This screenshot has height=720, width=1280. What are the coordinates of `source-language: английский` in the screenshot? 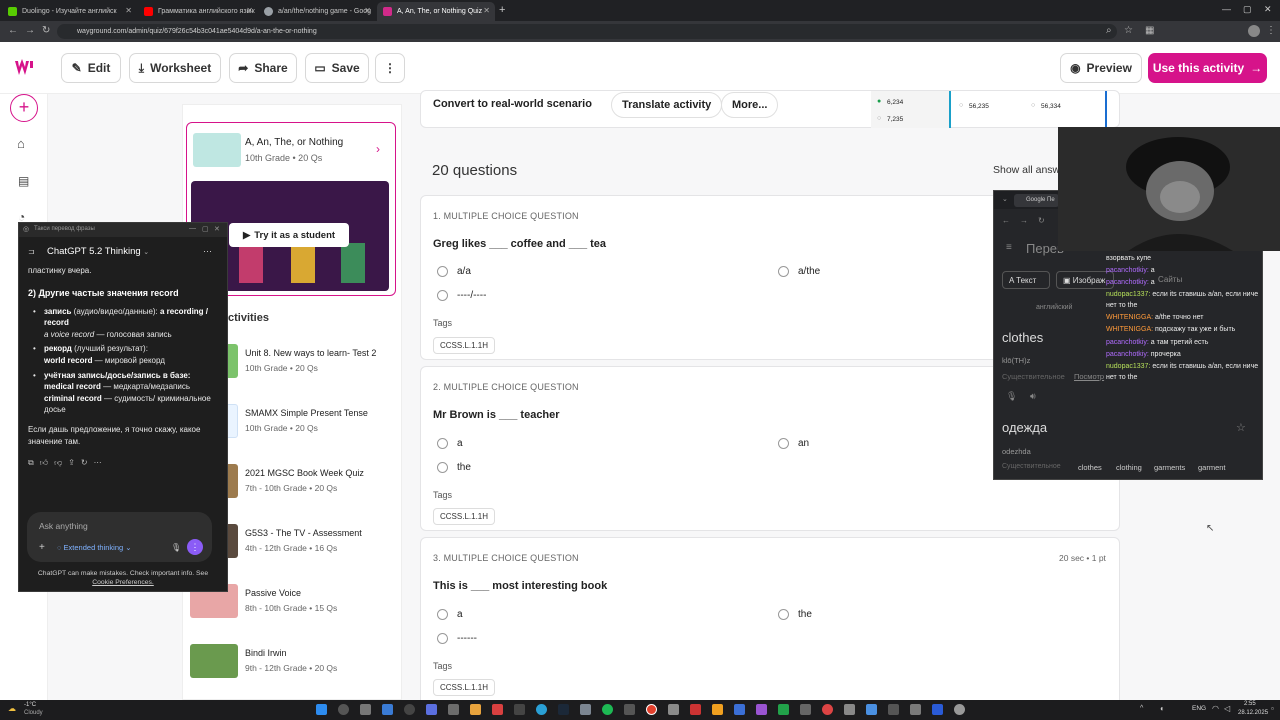 It's located at (1054, 307).